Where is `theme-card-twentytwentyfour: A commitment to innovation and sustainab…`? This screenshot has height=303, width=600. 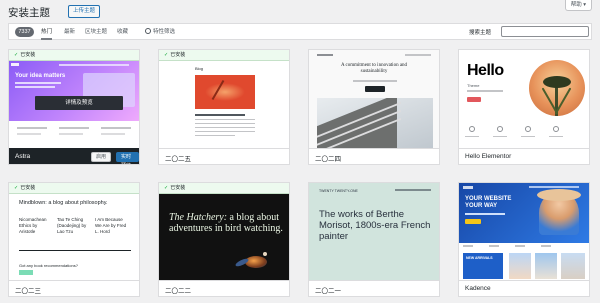
theme-card-twentytwentyfour: A commitment to innovation and sustainab… is located at coordinates (374, 107).